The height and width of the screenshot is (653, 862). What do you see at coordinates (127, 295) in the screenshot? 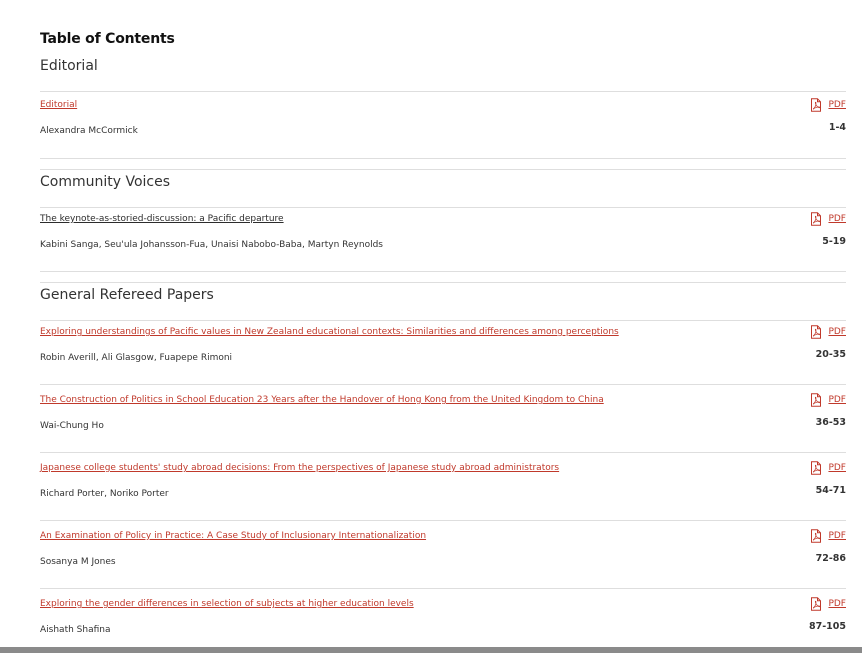
I see `section-heading: General Refereed Papers` at bounding box center [127, 295].